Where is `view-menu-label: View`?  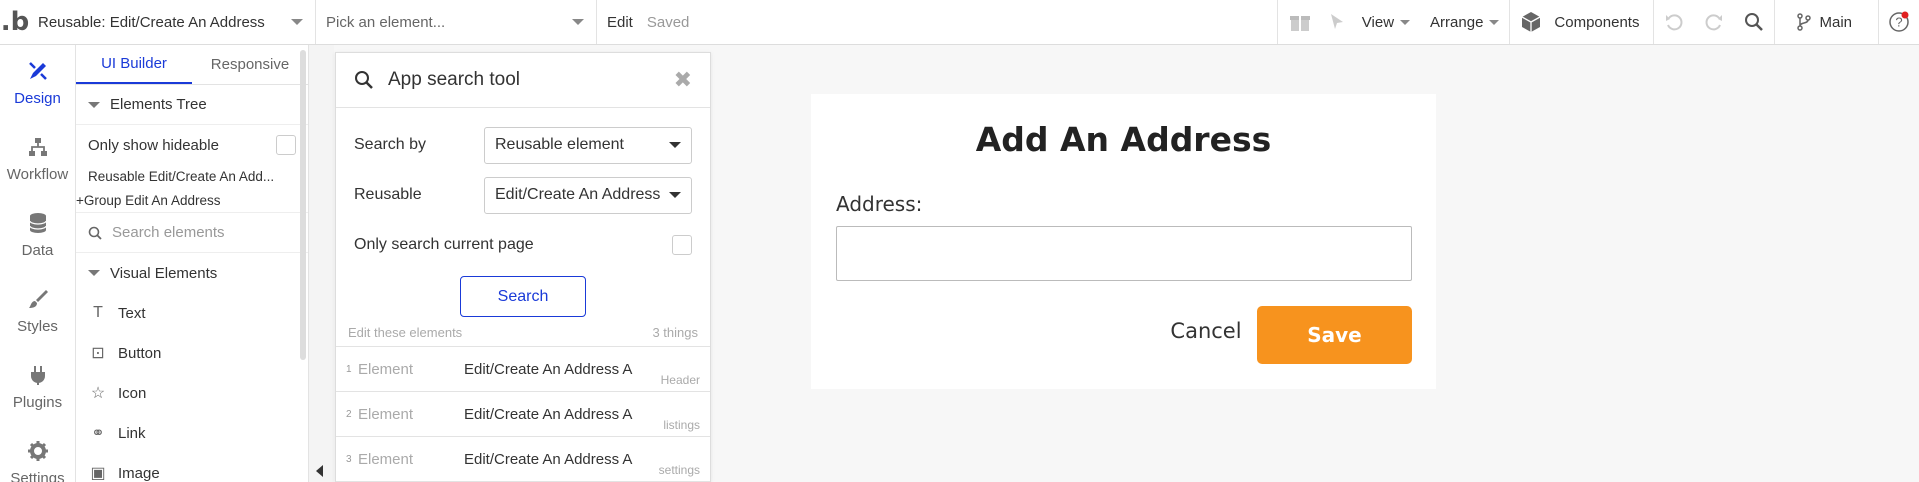
view-menu-label: View is located at coordinates (1378, 22).